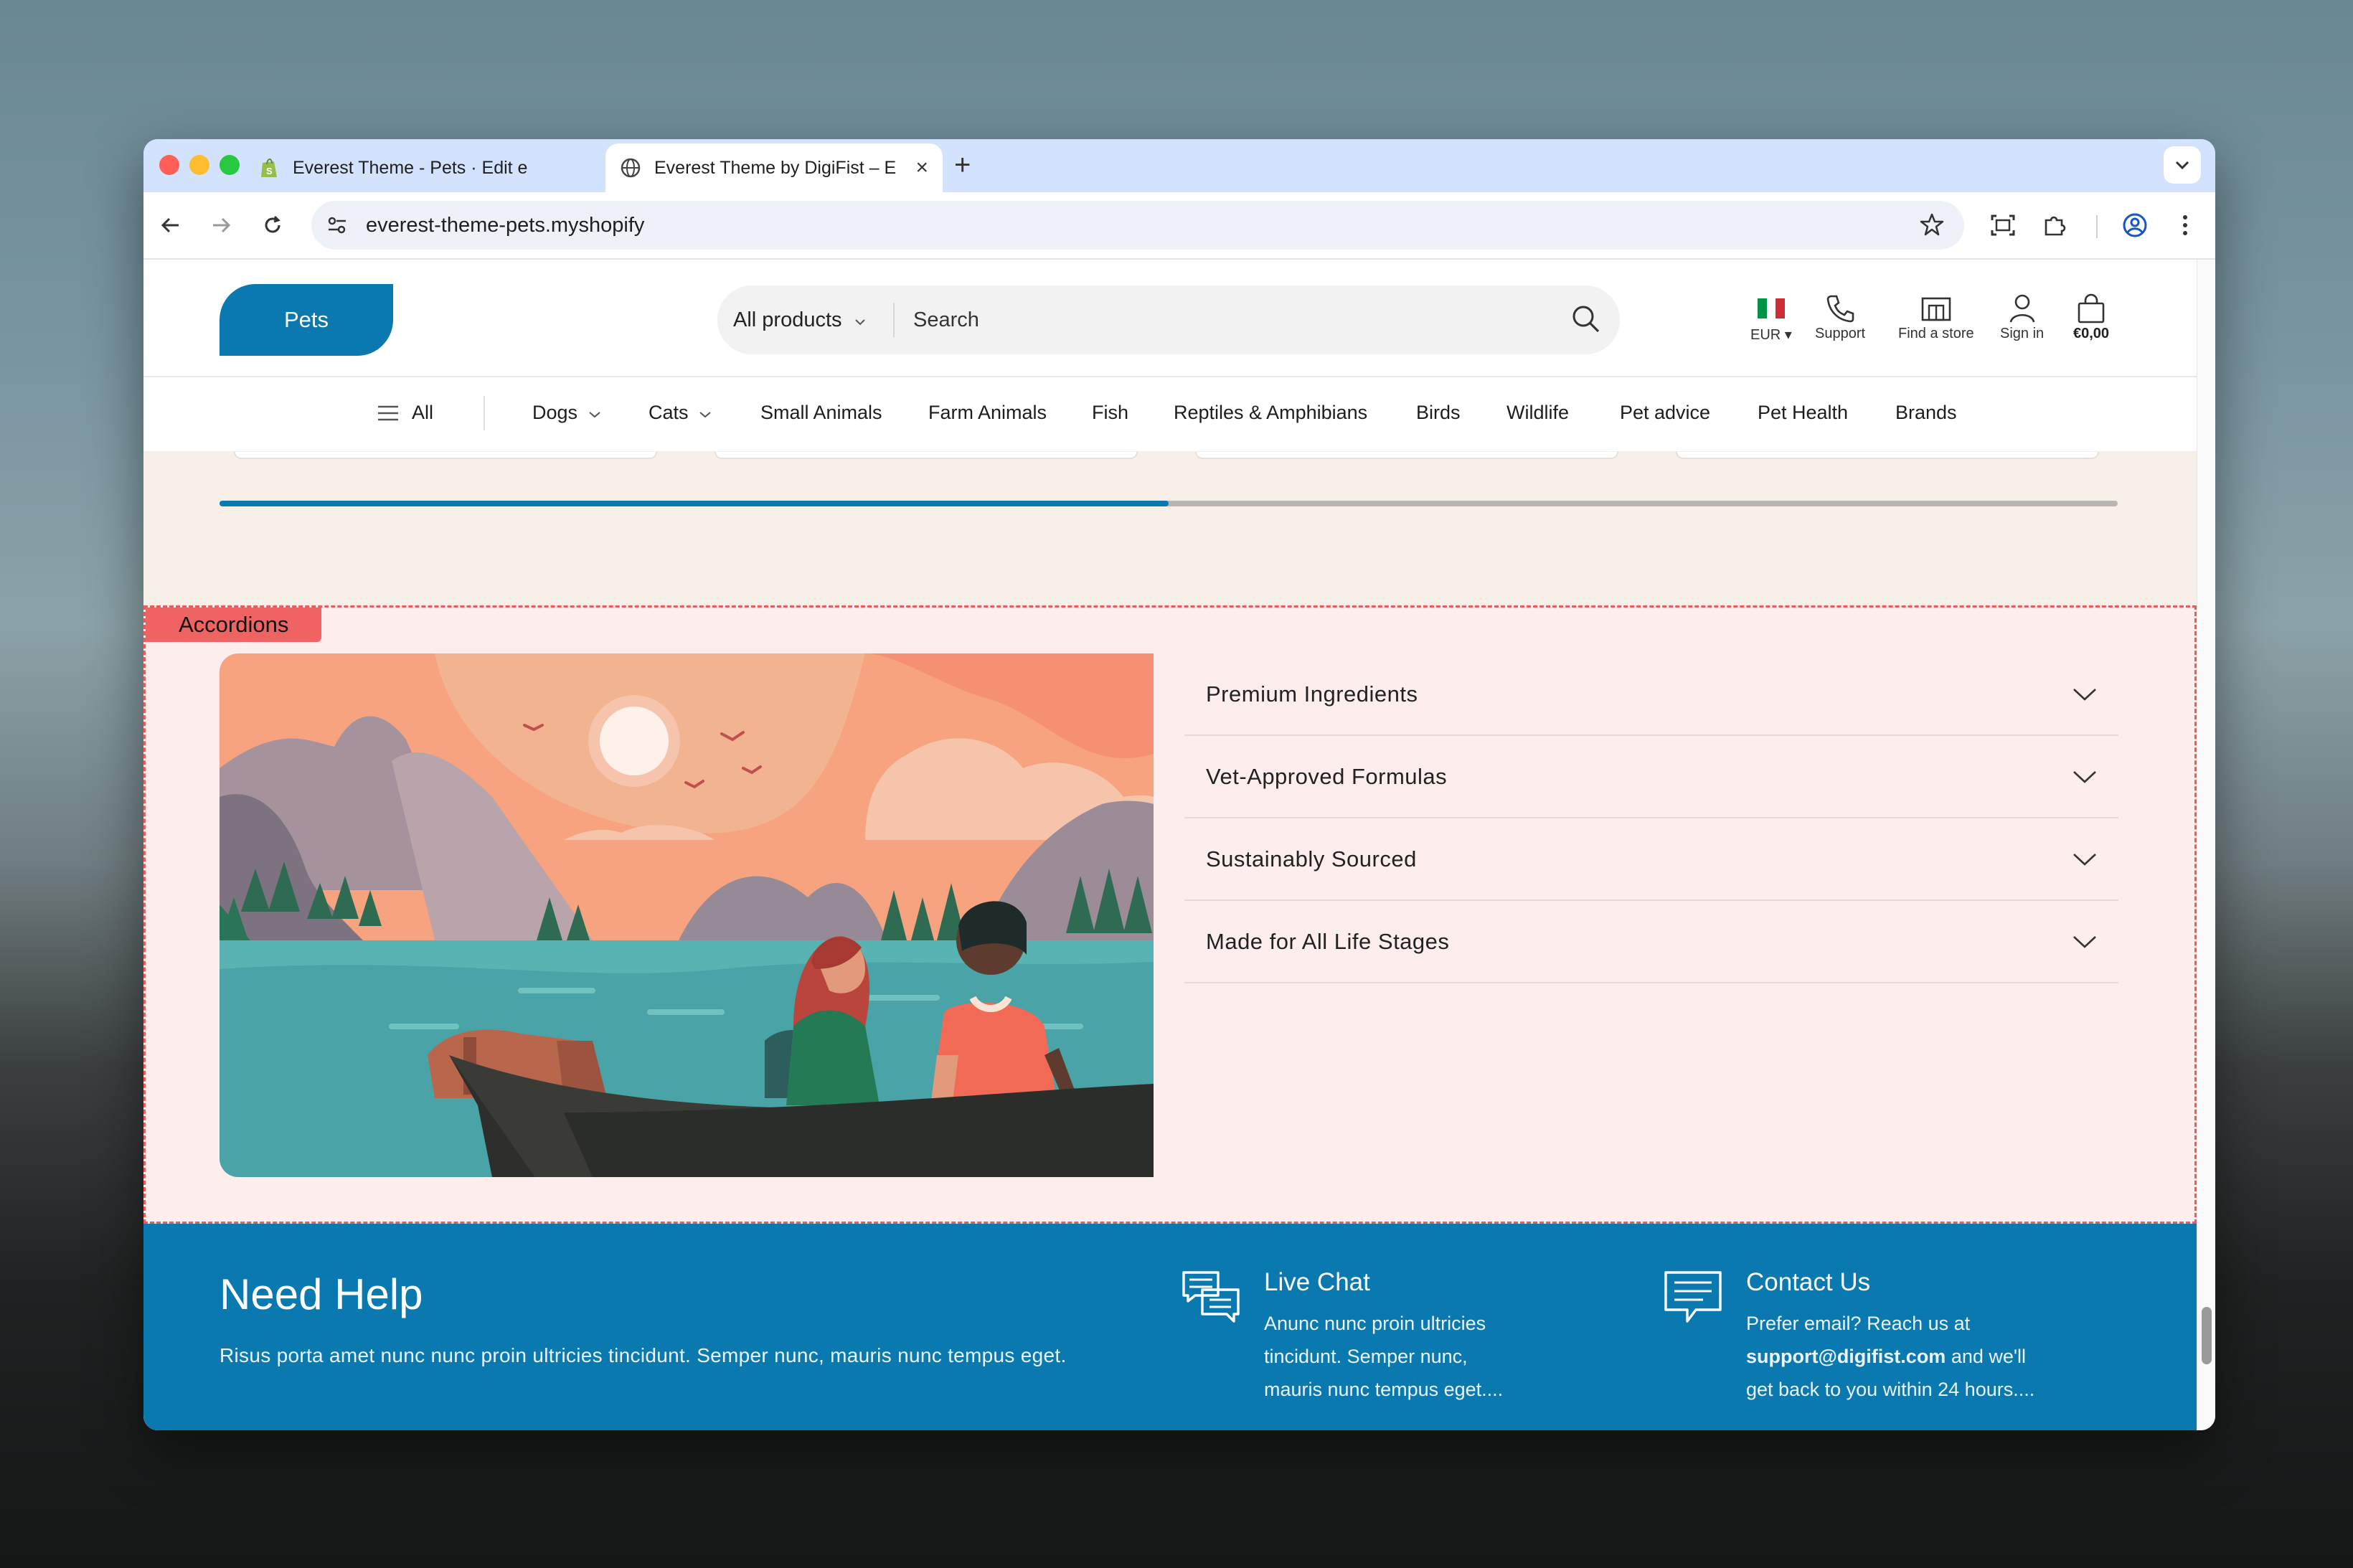  I want to click on search-category-select: All products, so click(800, 320).